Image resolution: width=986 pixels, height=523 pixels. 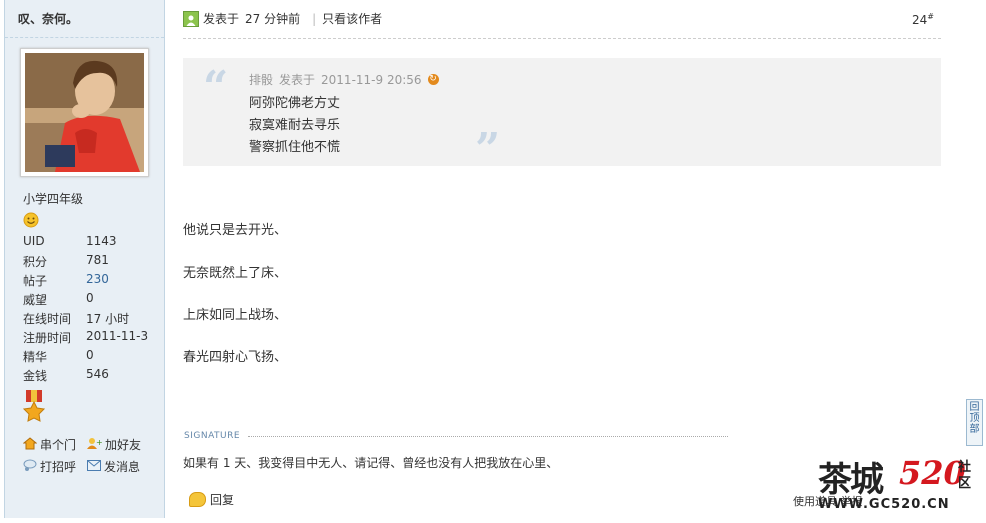 I want to click on quote-posted-label: 发表于, so click(x=297, y=80).